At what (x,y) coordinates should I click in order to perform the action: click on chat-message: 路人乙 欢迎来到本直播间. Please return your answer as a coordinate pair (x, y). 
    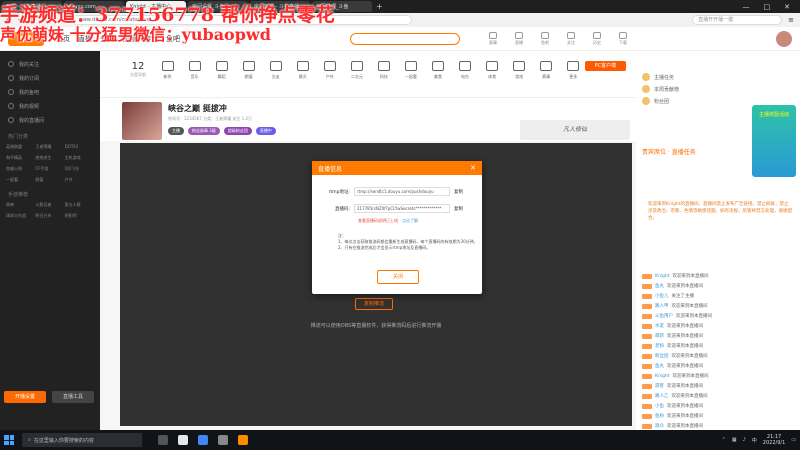
    Looking at the image, I should click on (717, 396).